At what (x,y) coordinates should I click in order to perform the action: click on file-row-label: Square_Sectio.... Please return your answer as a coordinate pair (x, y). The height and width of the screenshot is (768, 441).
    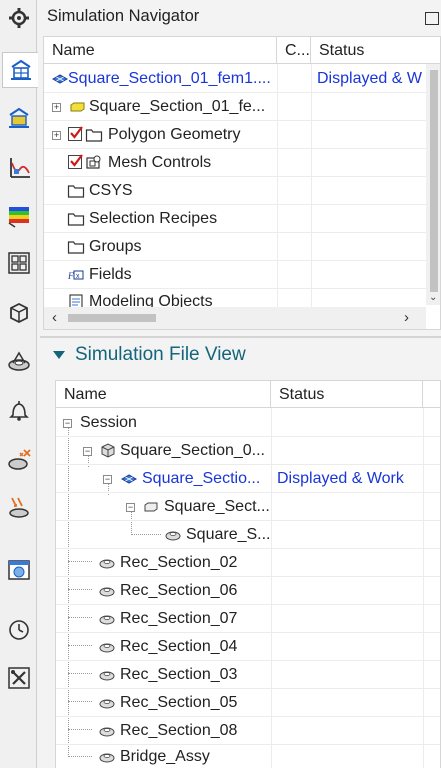
    Looking at the image, I should click on (201, 478).